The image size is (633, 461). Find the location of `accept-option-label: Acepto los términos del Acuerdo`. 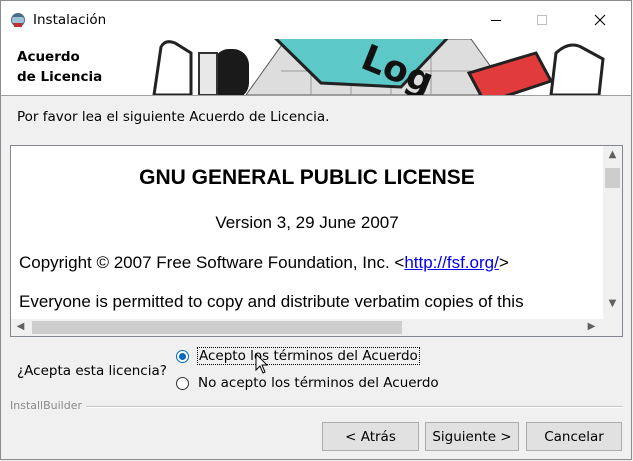

accept-option-label: Acepto los términos del Acuerdo is located at coordinates (308, 356).